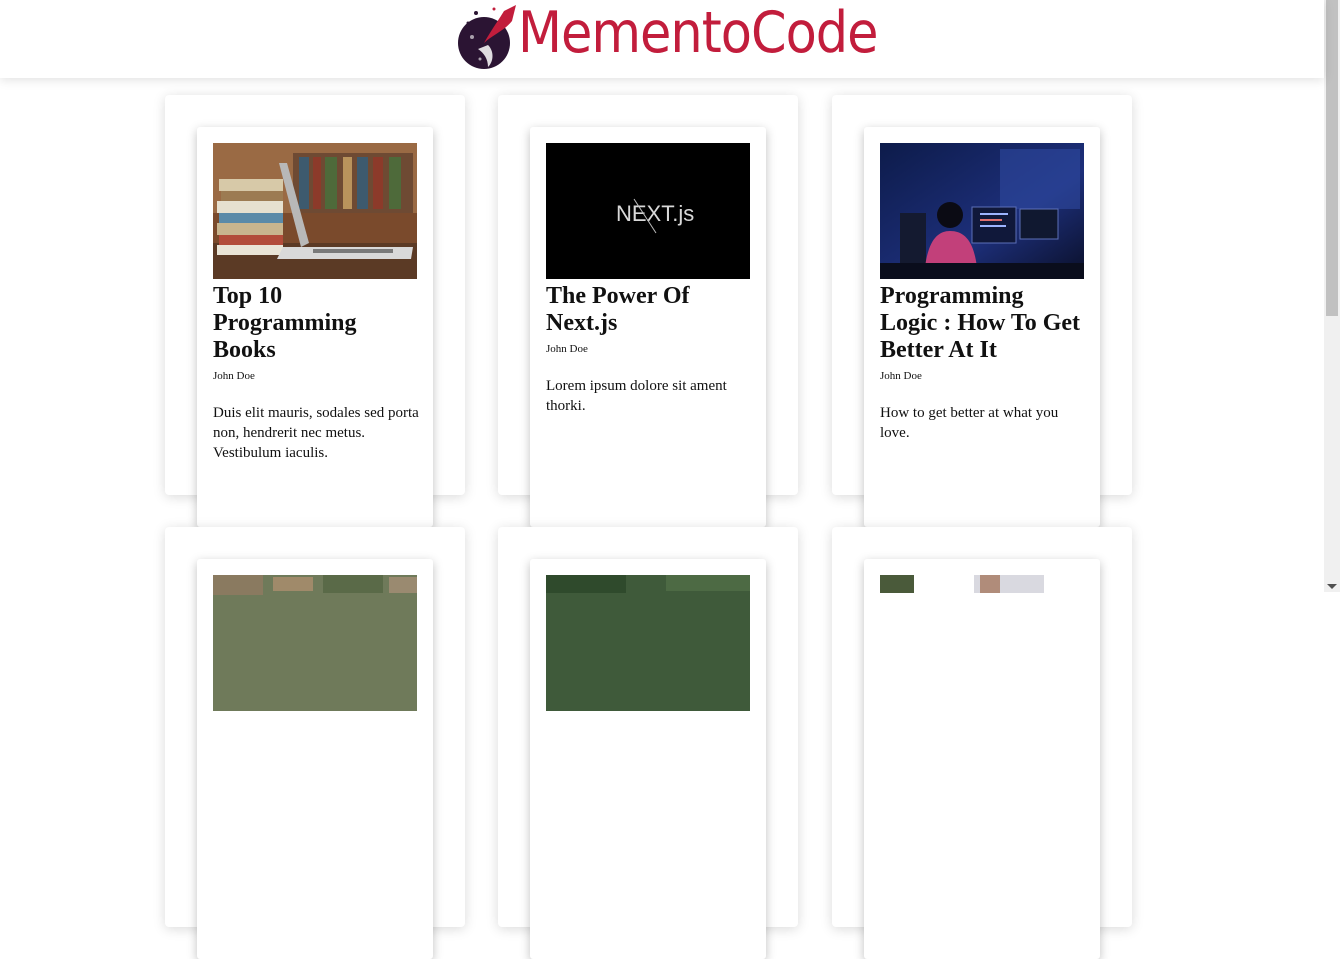 This screenshot has height=959, width=1340. I want to click on brand-logo: MementoCode, so click(666, 36).